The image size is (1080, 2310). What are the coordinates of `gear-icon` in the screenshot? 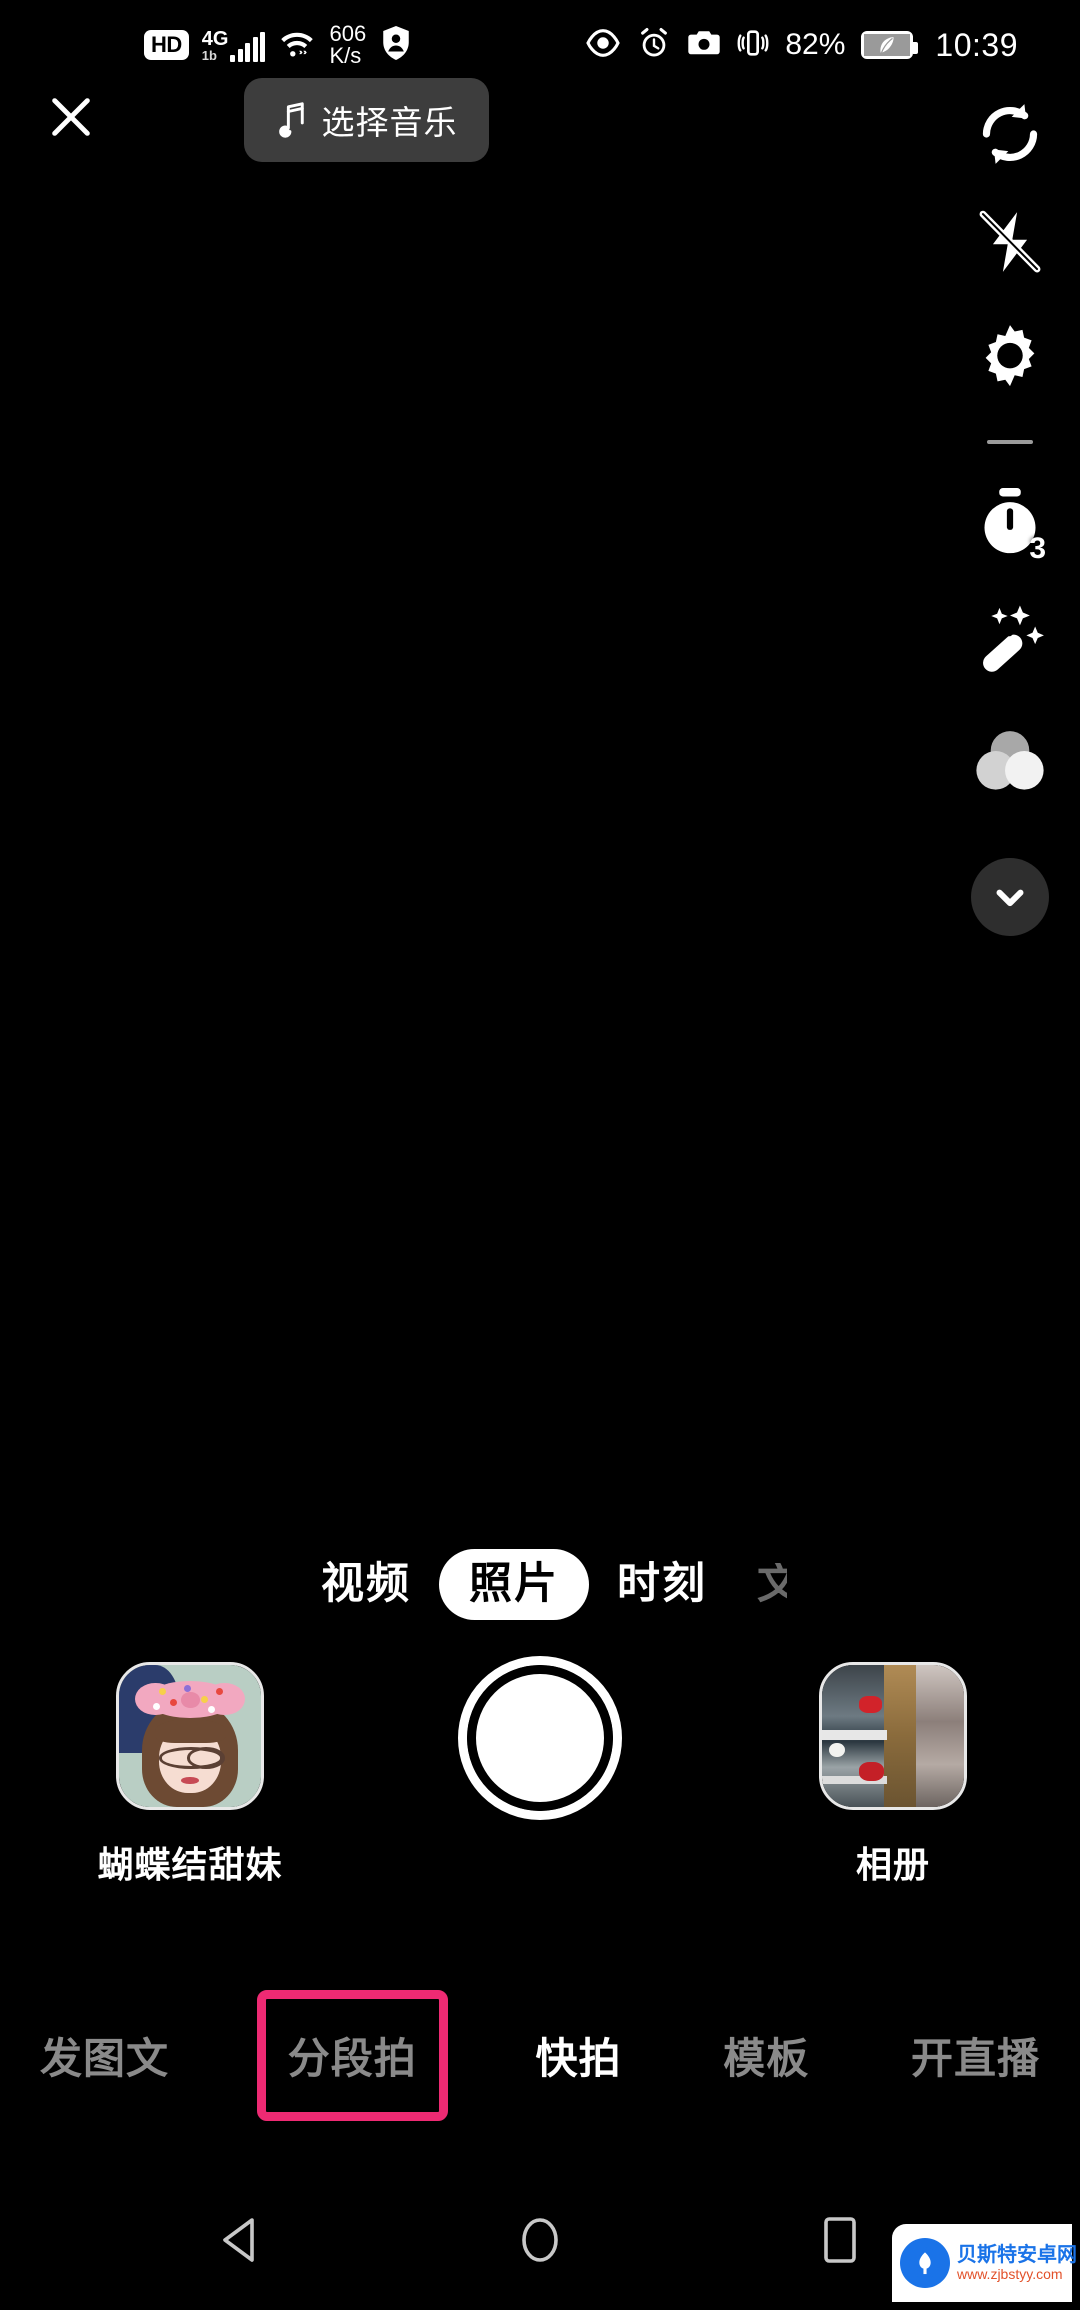 It's located at (1010, 356).